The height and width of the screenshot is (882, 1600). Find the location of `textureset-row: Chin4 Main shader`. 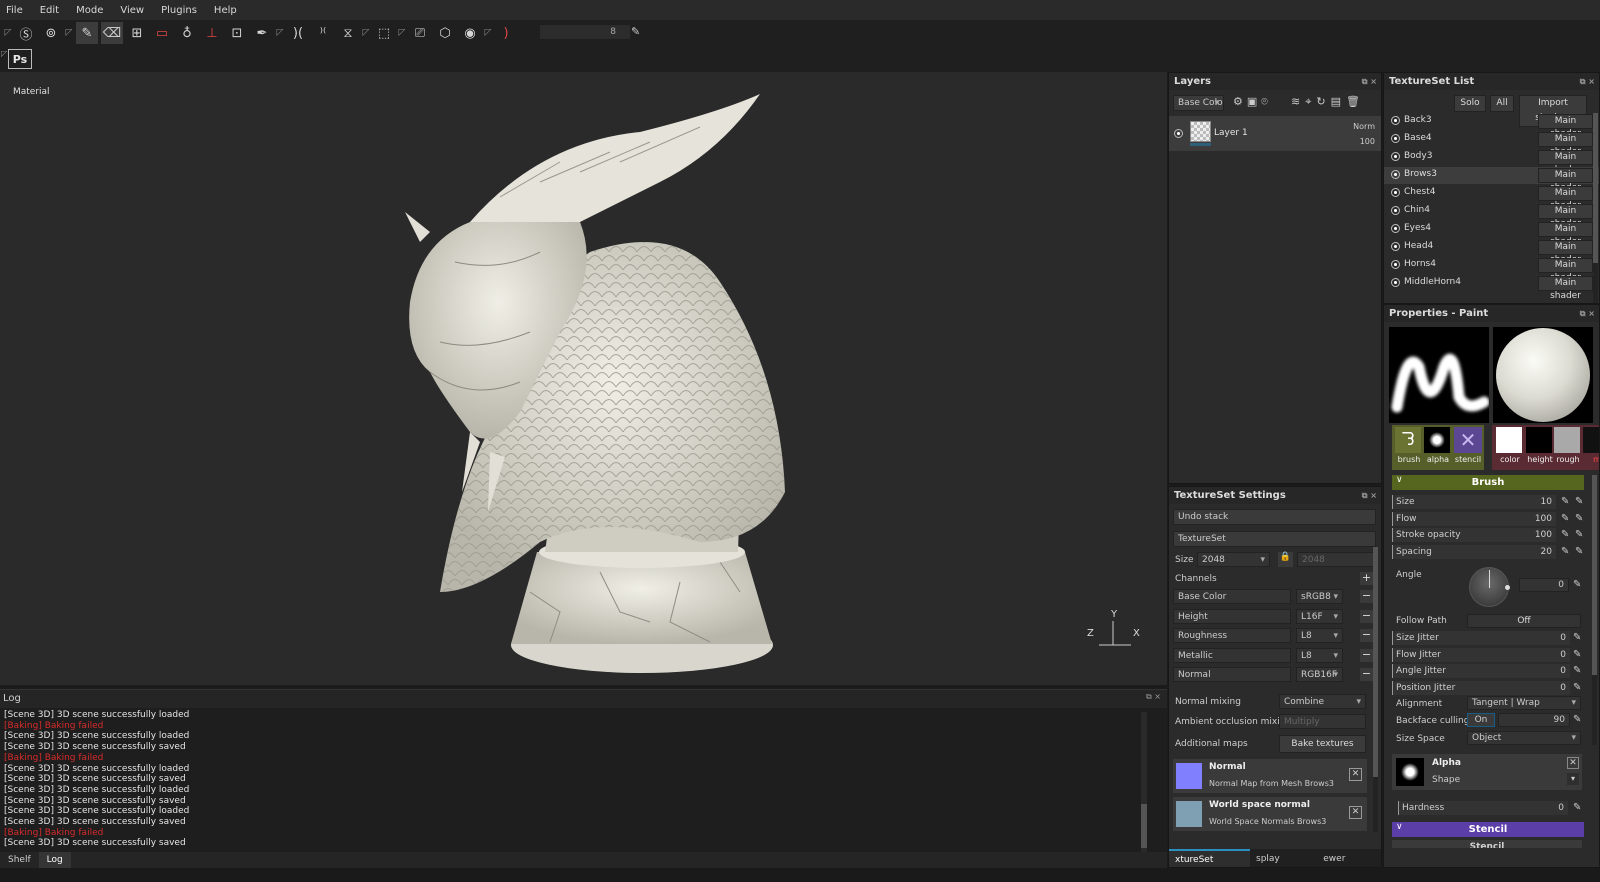

textureset-row: Chin4 Main shader is located at coordinates (1491, 216).